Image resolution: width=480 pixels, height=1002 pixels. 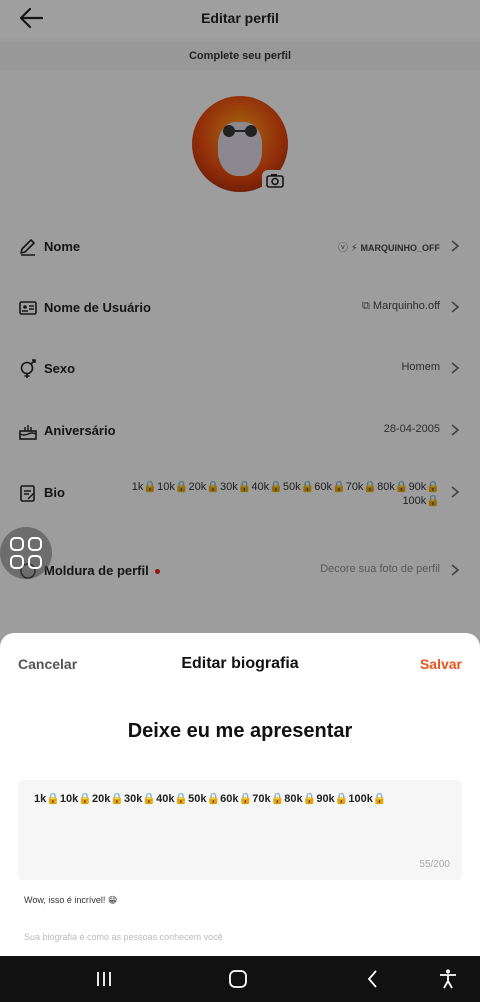 I want to click on suggestion-chip: Wow, isso é incrível! 😁, so click(x=70, y=900).